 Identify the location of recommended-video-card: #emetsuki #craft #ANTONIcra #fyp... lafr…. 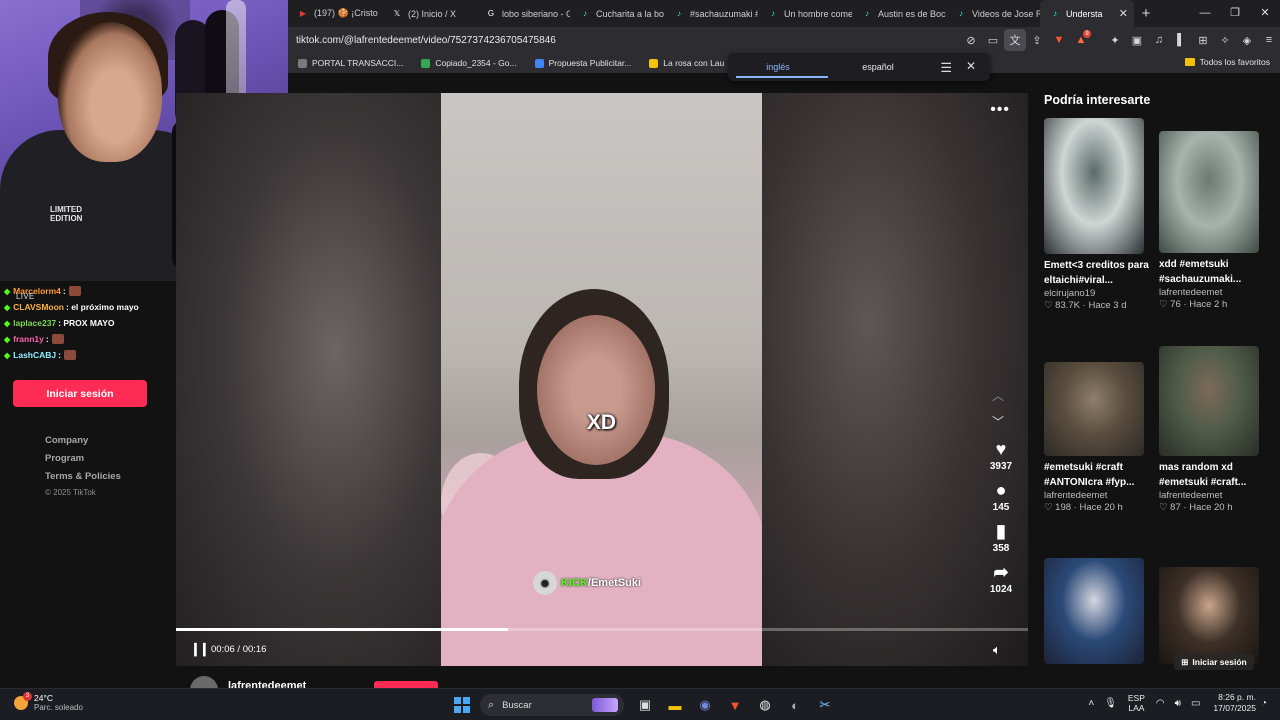
(1094, 437).